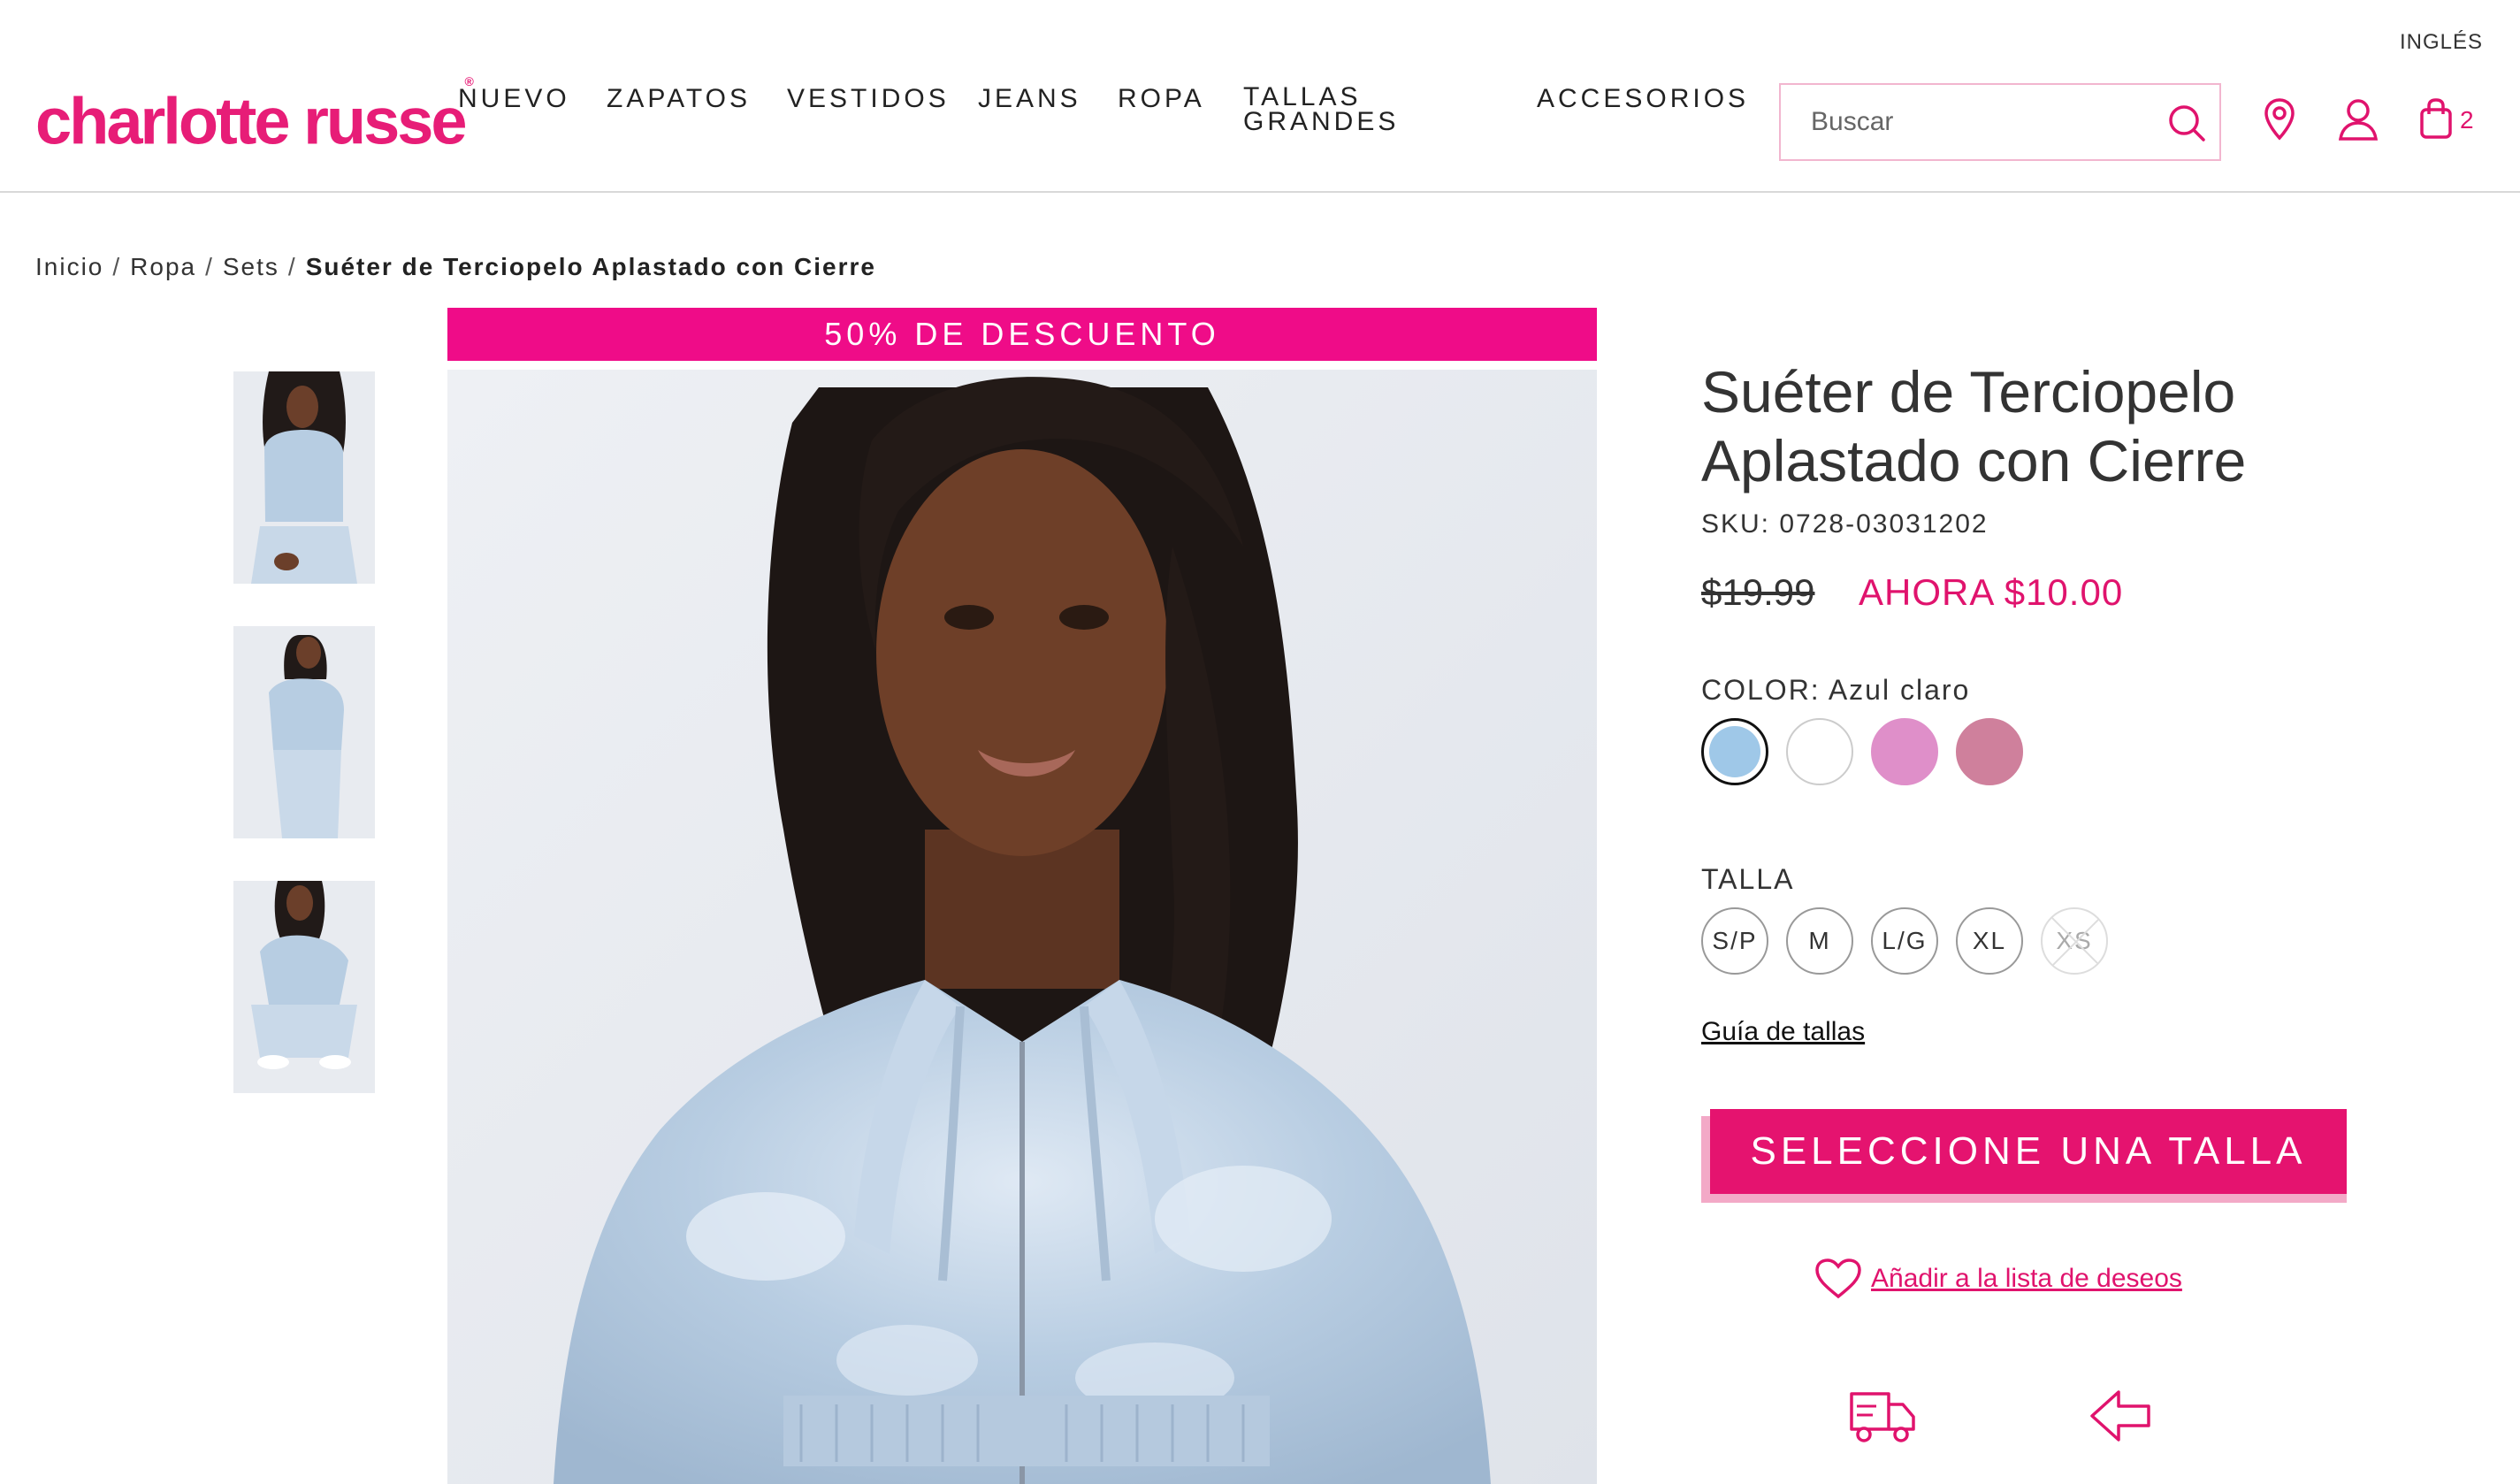  I want to click on breadcrumb-inicio: Inicio, so click(69, 266).